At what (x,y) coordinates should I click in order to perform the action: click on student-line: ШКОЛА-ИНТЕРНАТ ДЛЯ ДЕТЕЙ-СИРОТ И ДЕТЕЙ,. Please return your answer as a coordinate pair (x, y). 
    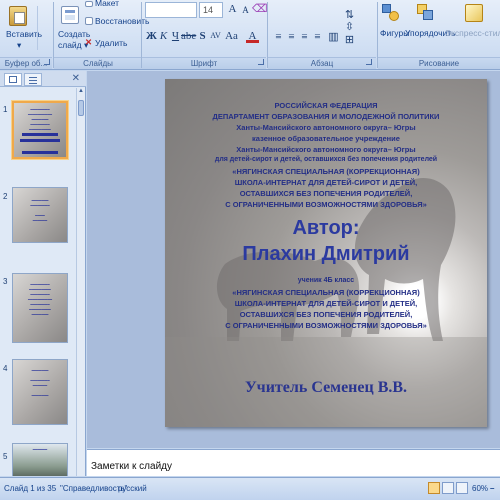
    Looking at the image, I should click on (326, 303).